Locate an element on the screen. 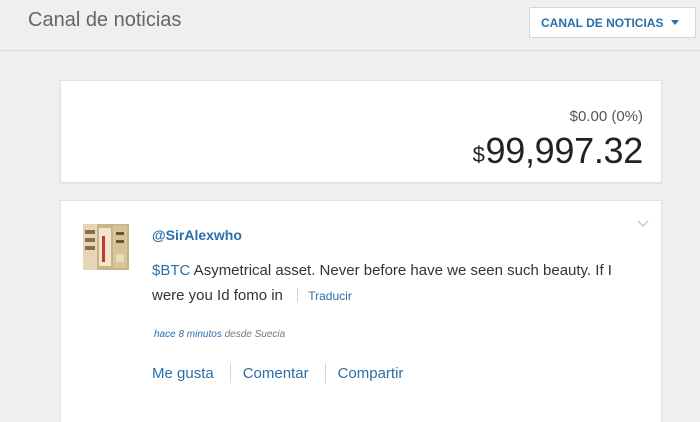 The image size is (700, 422). price-change: $0.00 (0%) is located at coordinates (606, 116).